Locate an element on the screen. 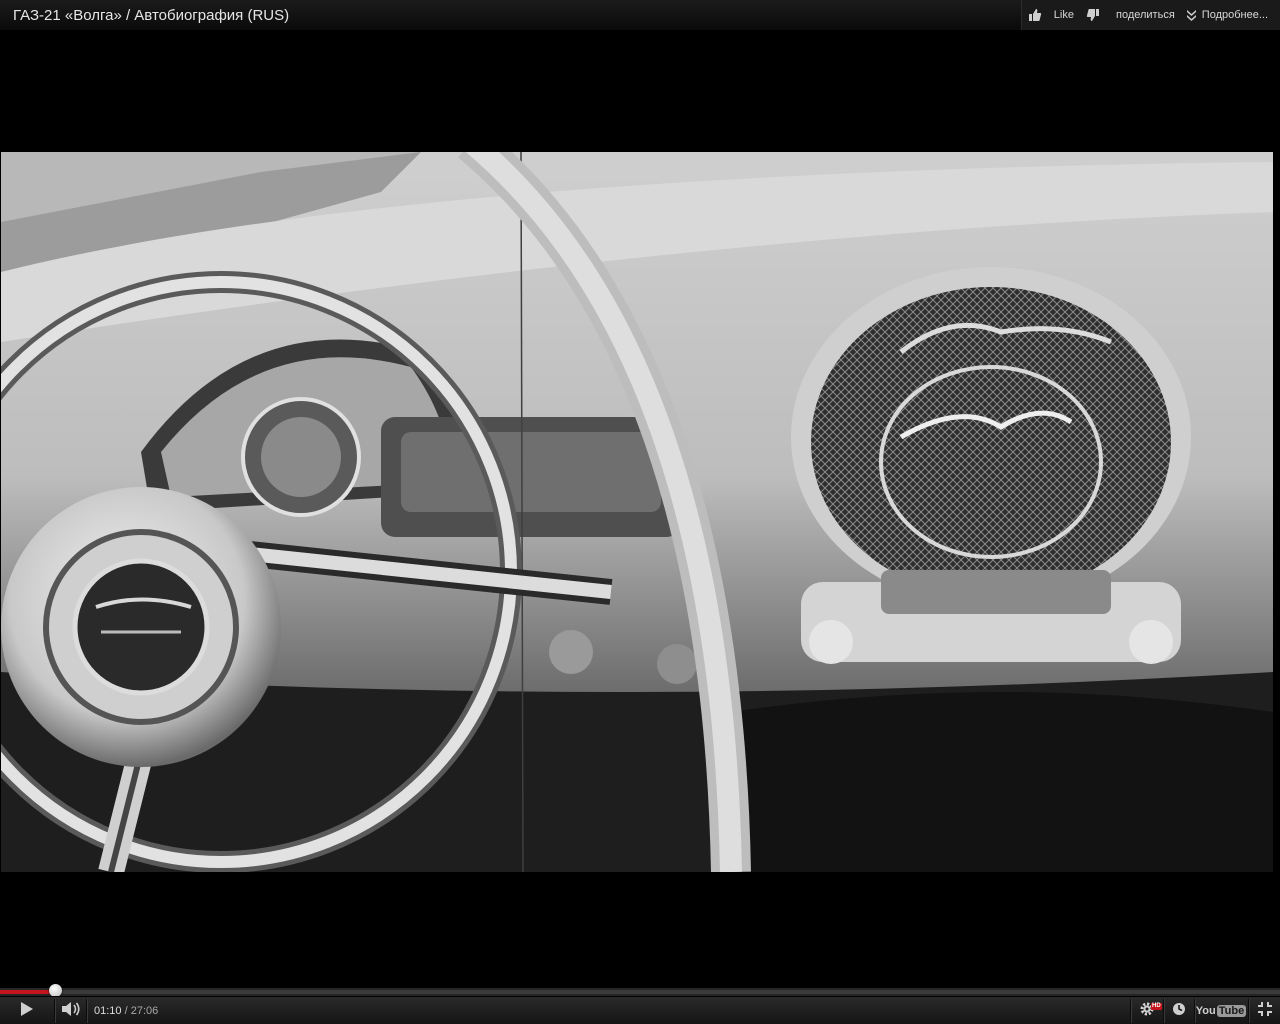 The height and width of the screenshot is (1024, 1280). watch-later-button is located at coordinates (1179, 1010).